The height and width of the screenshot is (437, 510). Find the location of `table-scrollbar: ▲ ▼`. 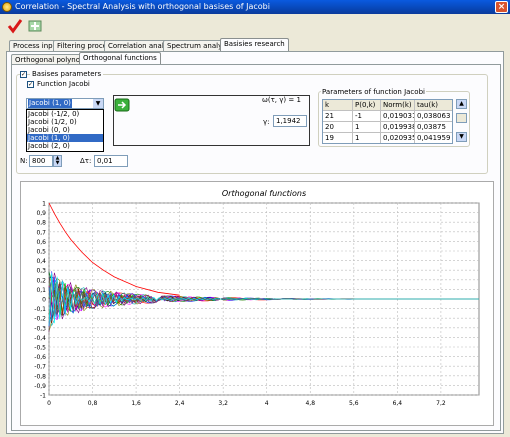

table-scrollbar: ▲ ▼ is located at coordinates (462, 121).